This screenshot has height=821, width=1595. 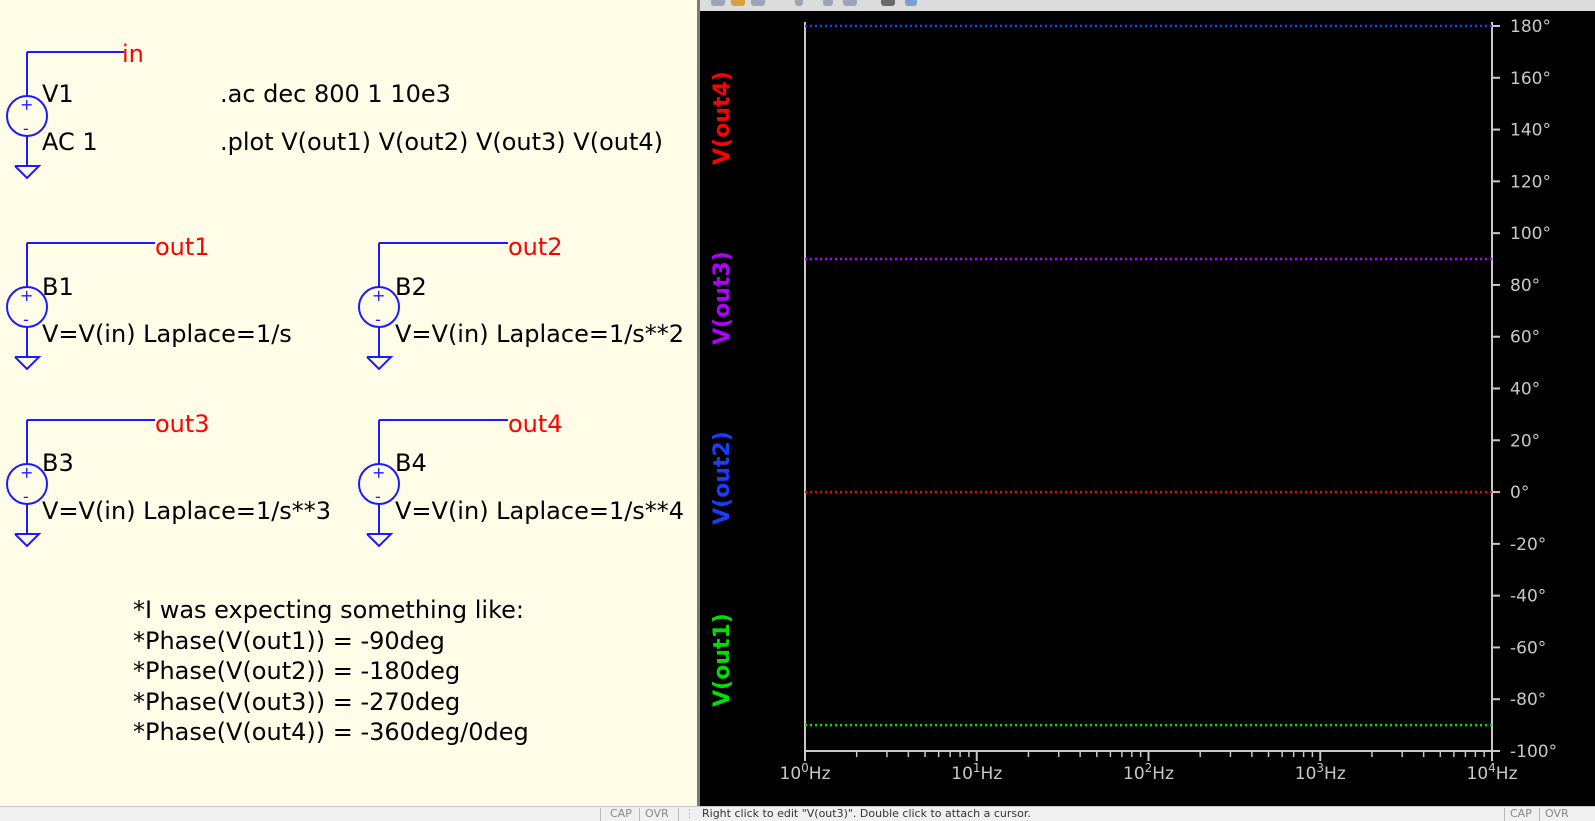 I want to click on legend-vout4: V(out4), so click(x=722, y=118).